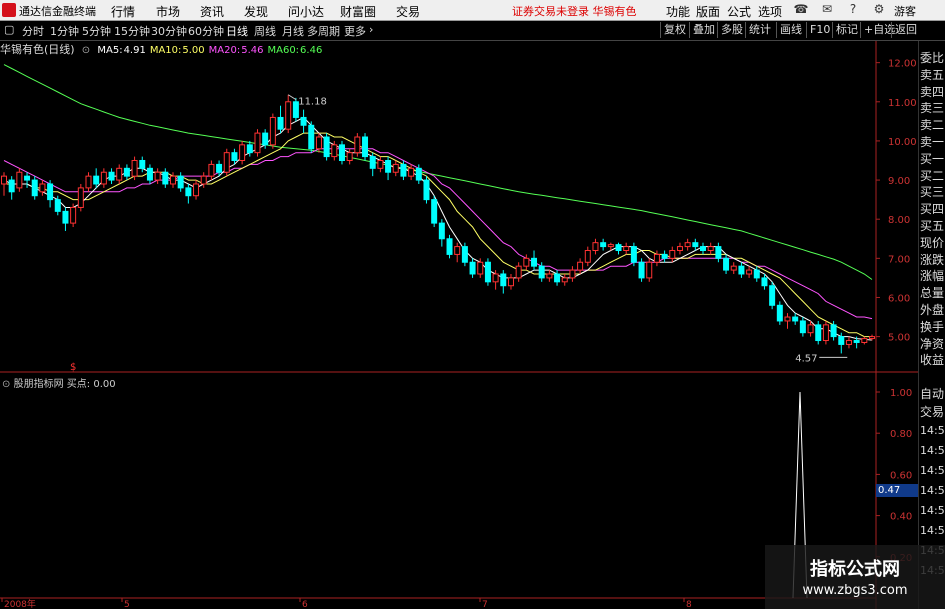  Describe the element at coordinates (59, 382) in the screenshot. I see `indicator-info-bar: ⊙ 股朋指标网 买点: 0.00` at that location.